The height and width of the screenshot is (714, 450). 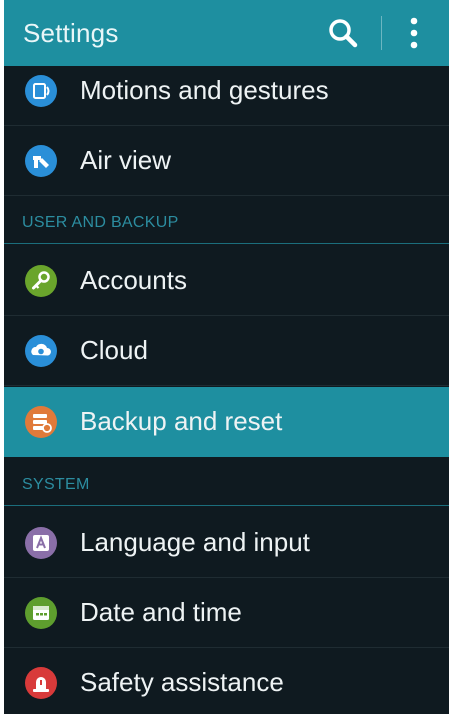 I want to click on settings-item-backup-reset: Backup and reset, so click(x=226, y=422).